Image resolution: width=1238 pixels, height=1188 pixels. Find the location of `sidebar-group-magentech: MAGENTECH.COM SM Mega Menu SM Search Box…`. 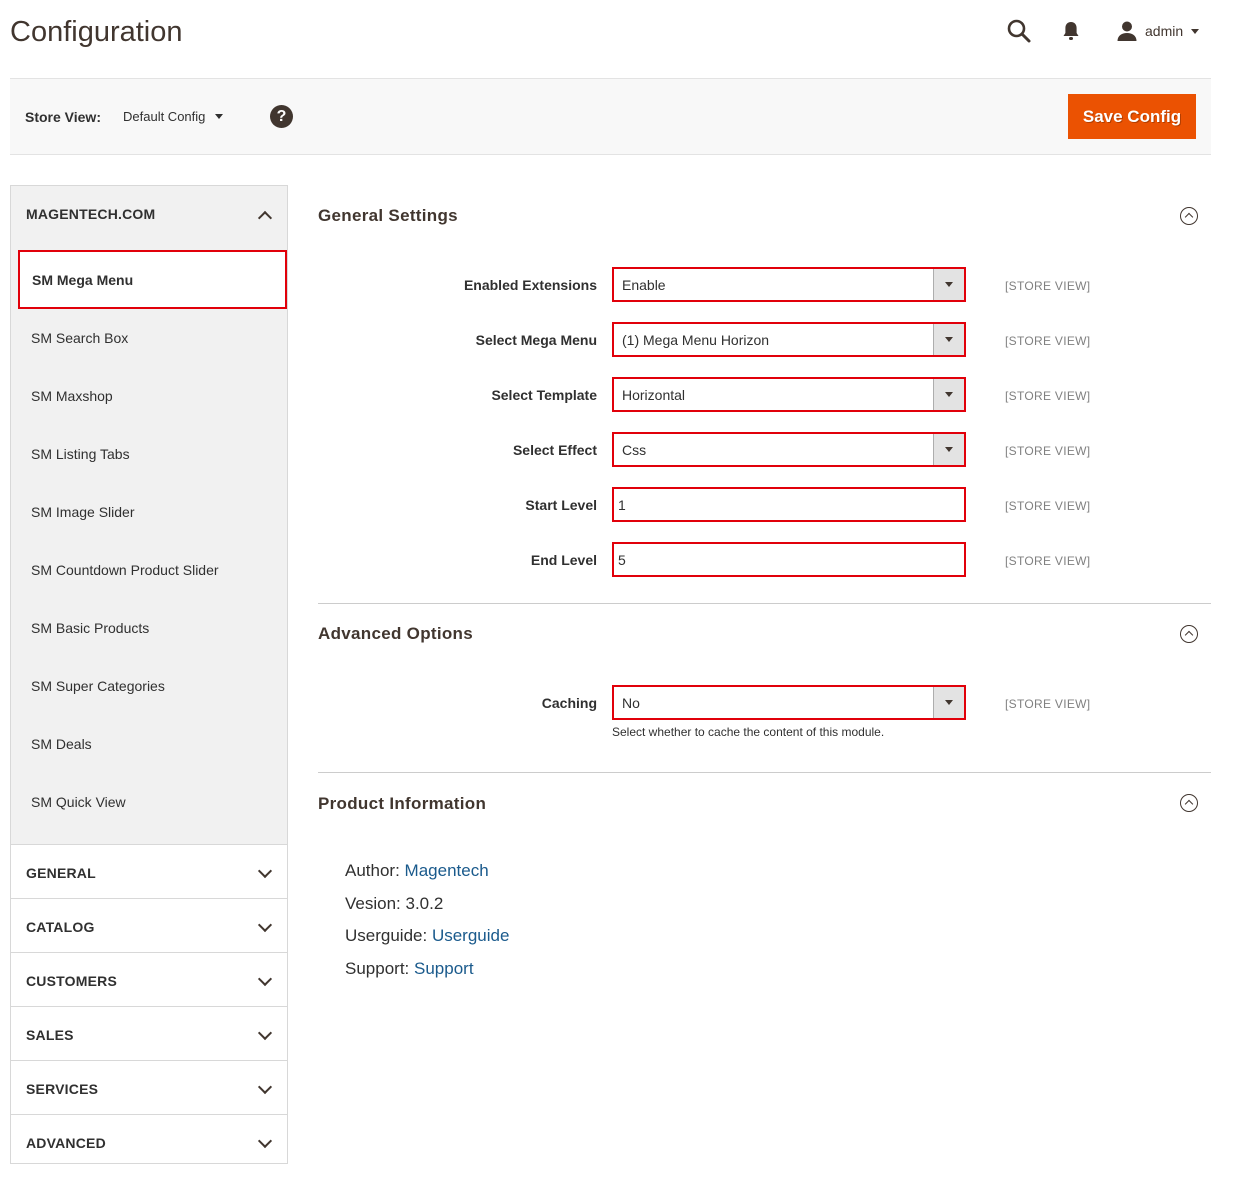

sidebar-group-magentech: MAGENTECH.COM SM Mega Menu SM Search Box… is located at coordinates (149, 515).